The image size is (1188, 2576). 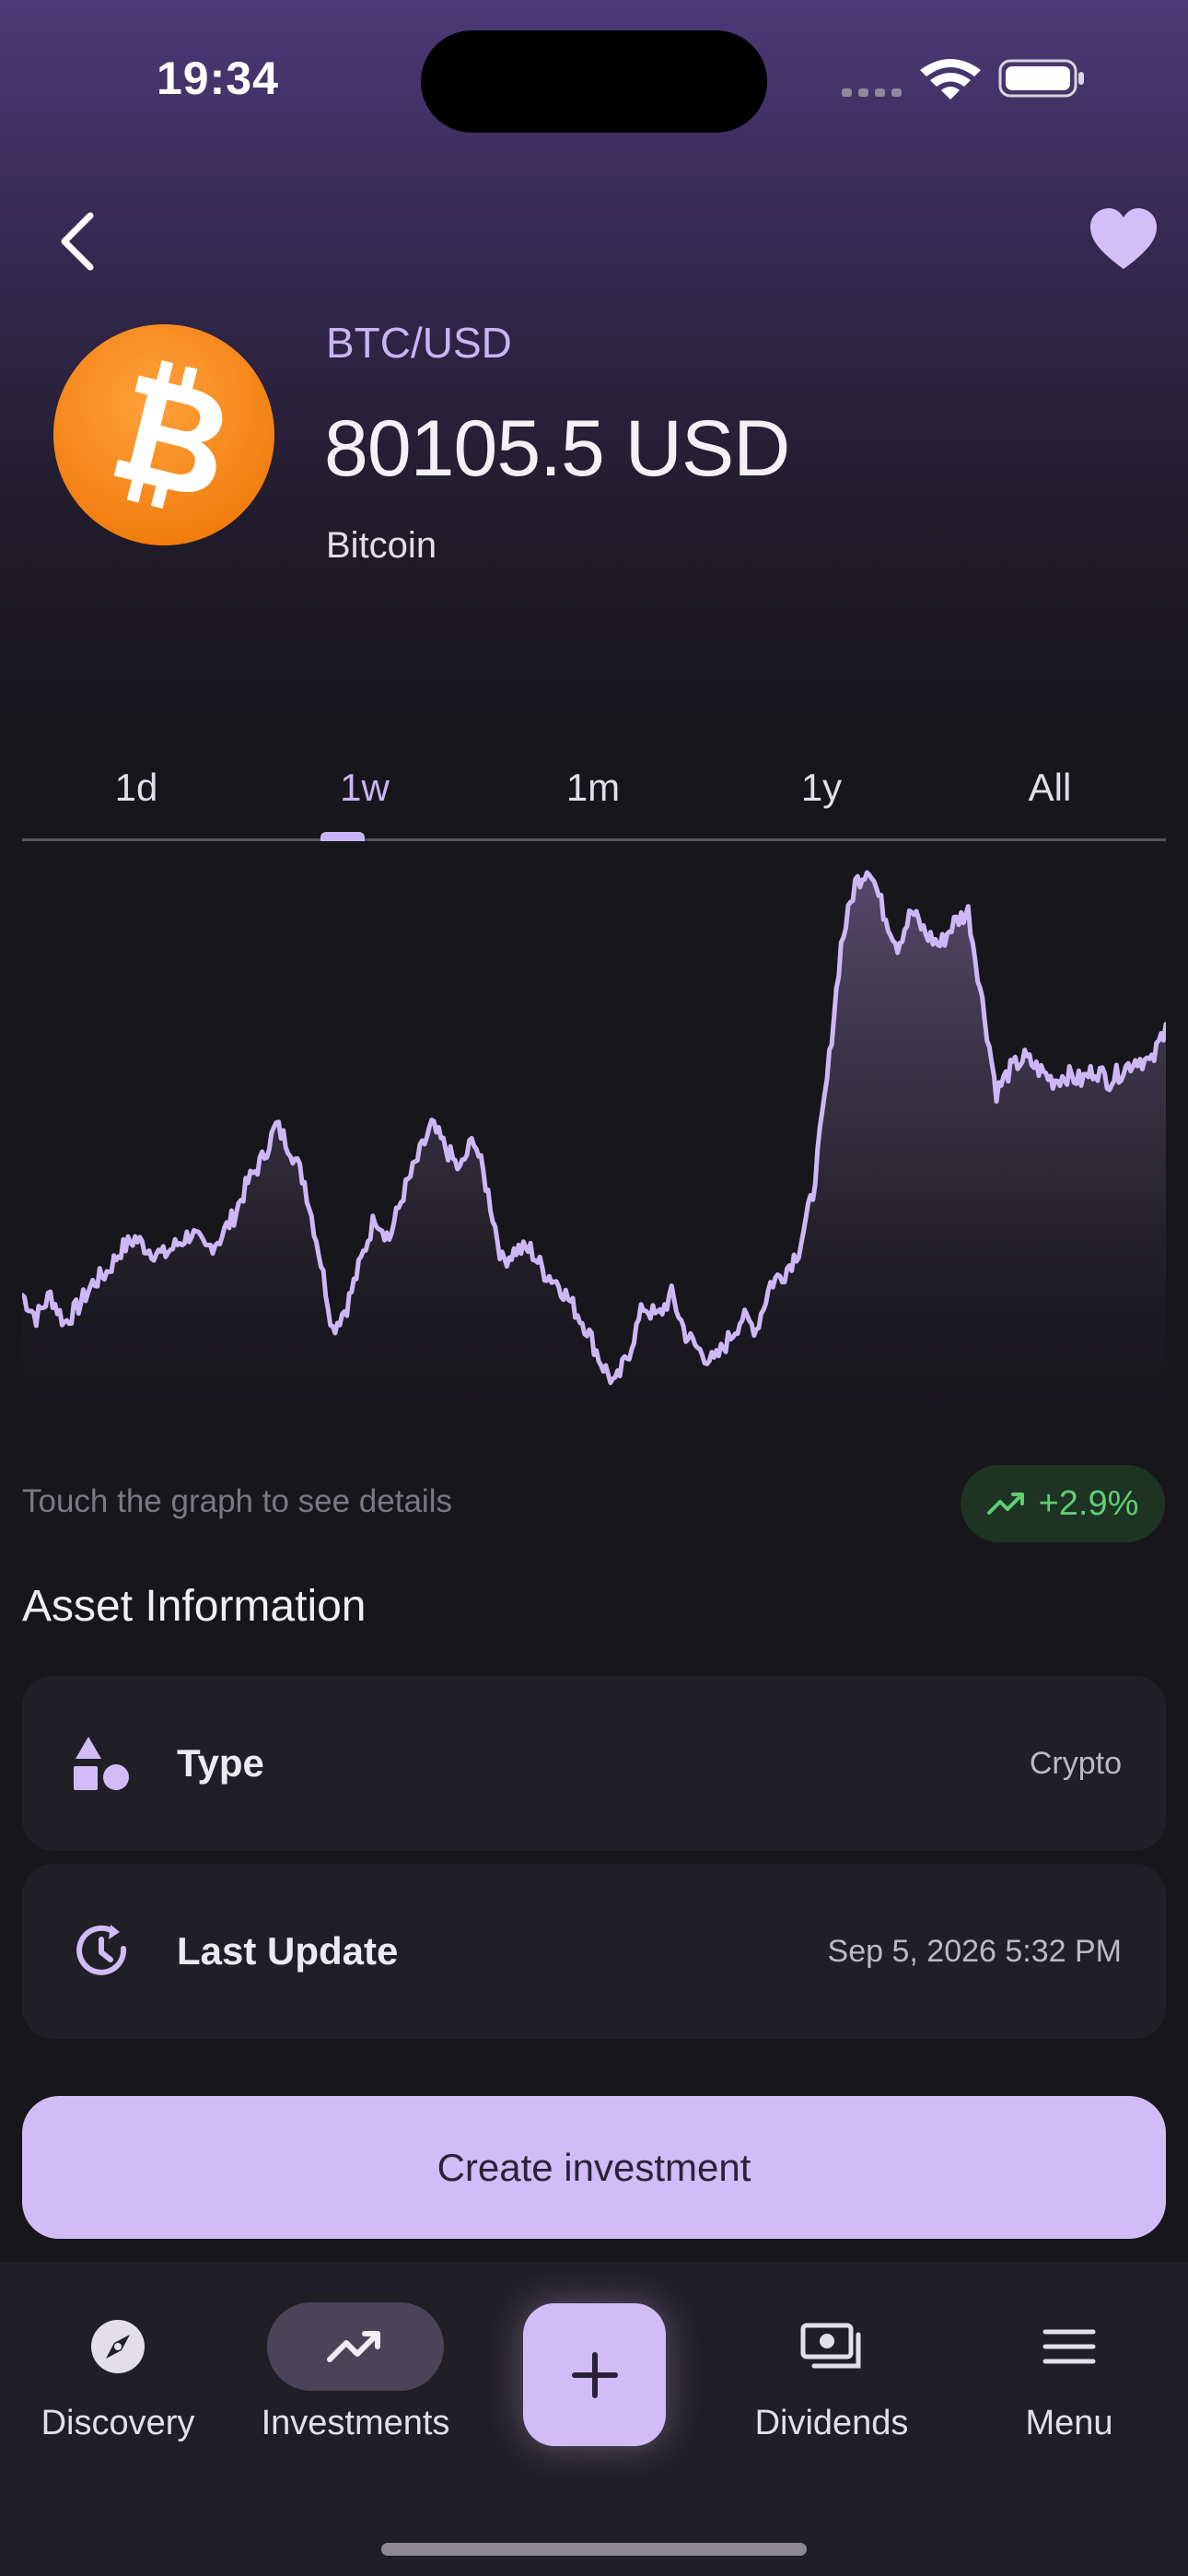 I want to click on pair-label: BTC/USD, so click(x=419, y=343).